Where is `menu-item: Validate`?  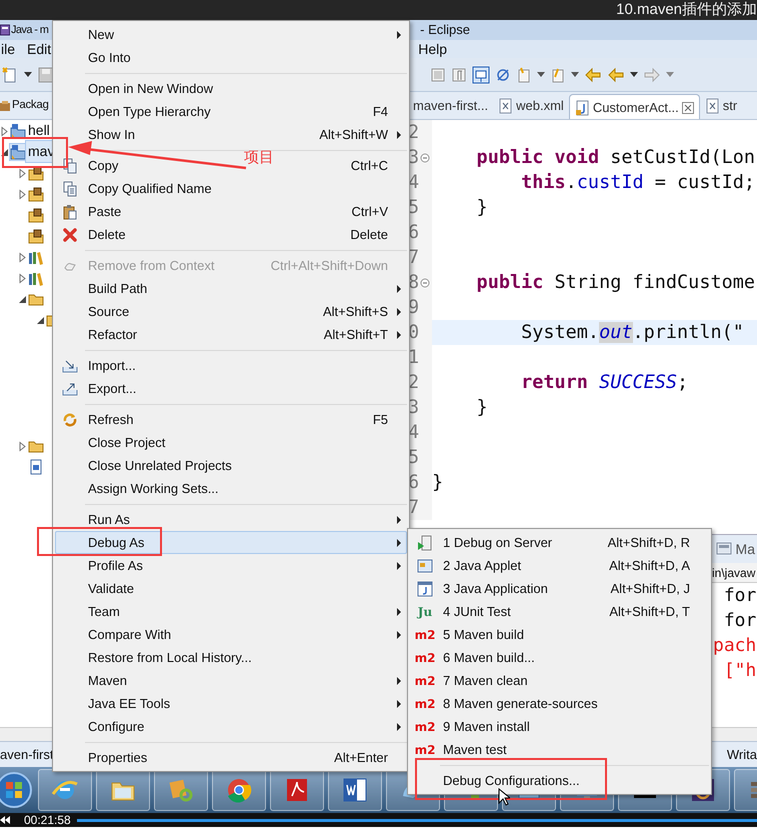 menu-item: Validate is located at coordinates (109, 588).